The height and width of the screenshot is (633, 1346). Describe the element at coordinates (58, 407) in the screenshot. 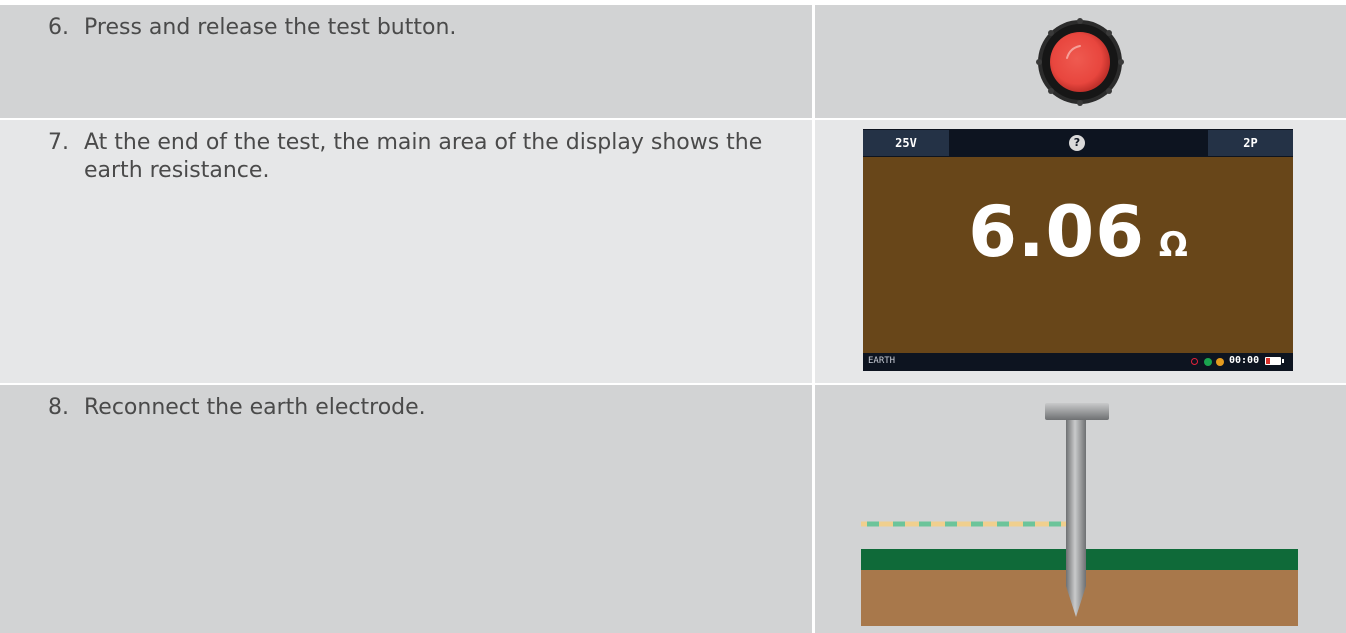

I see `step-number: 8.` at that location.